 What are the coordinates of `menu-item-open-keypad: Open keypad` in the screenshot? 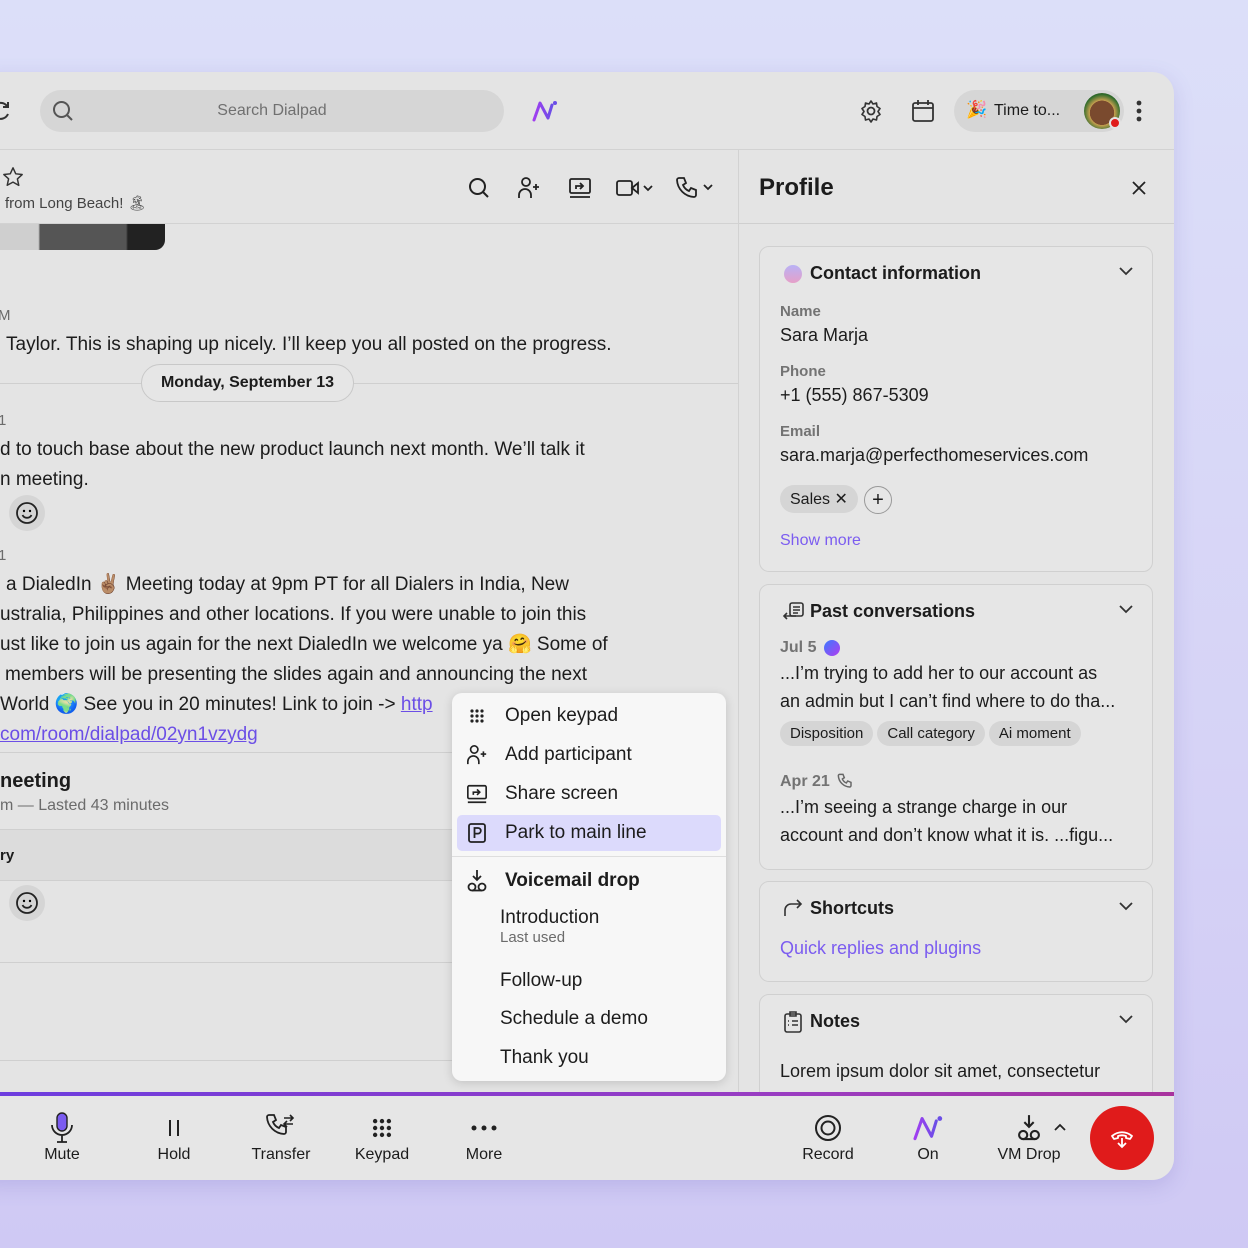 It's located at (589, 716).